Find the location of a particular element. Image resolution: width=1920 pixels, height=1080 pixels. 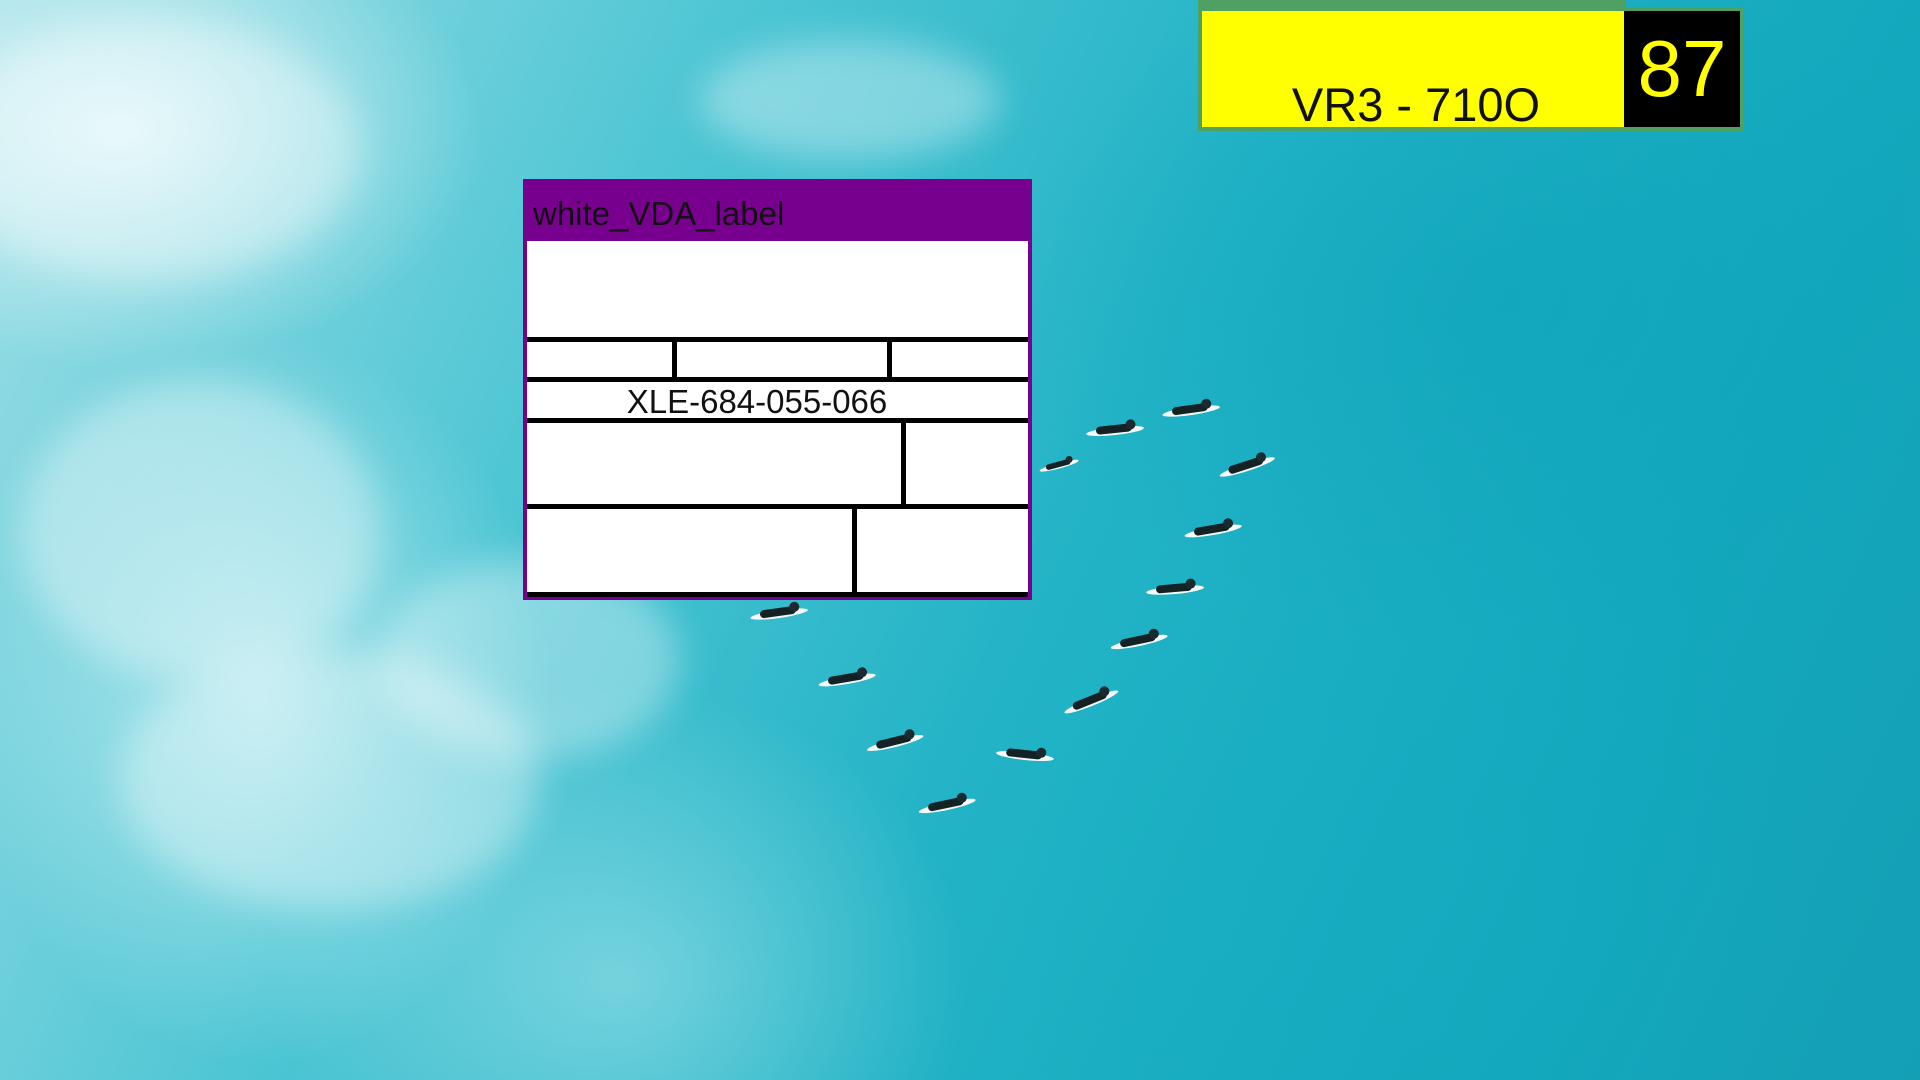

vda-label-header: white_VDA_label is located at coordinates (777, 212).